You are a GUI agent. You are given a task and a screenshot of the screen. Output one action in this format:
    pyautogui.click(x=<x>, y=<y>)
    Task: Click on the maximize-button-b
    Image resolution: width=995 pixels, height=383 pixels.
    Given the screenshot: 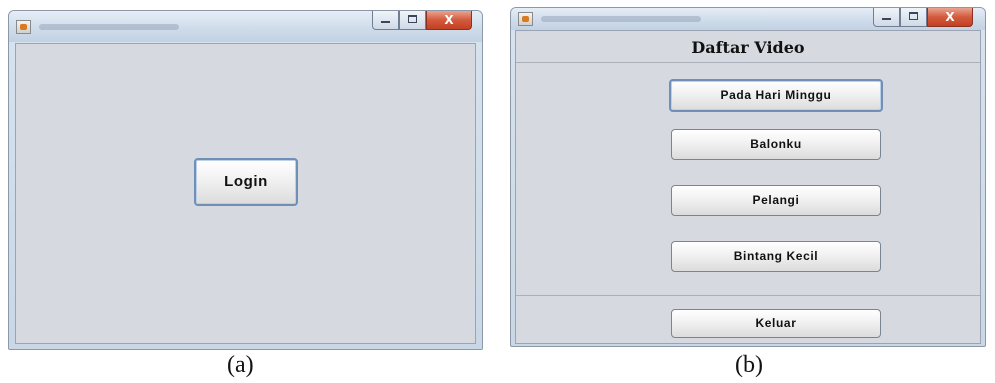 What is the action you would take?
    pyautogui.click(x=913, y=17)
    